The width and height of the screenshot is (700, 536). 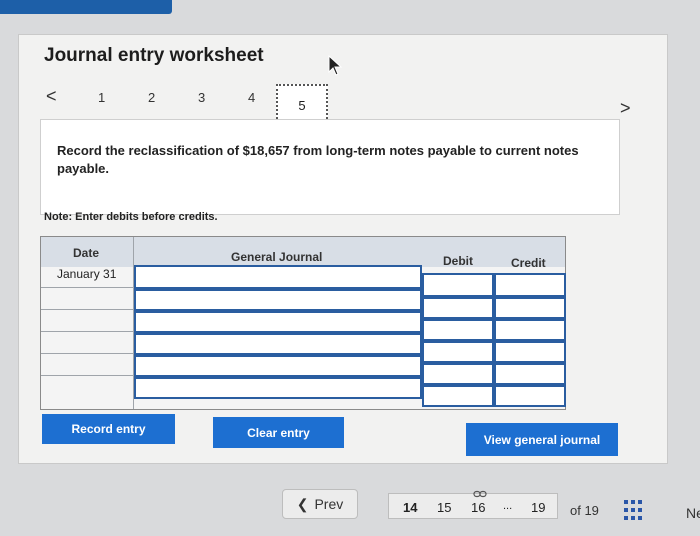 What do you see at coordinates (51, 96) in the screenshot?
I see `previous-step-icon: <` at bounding box center [51, 96].